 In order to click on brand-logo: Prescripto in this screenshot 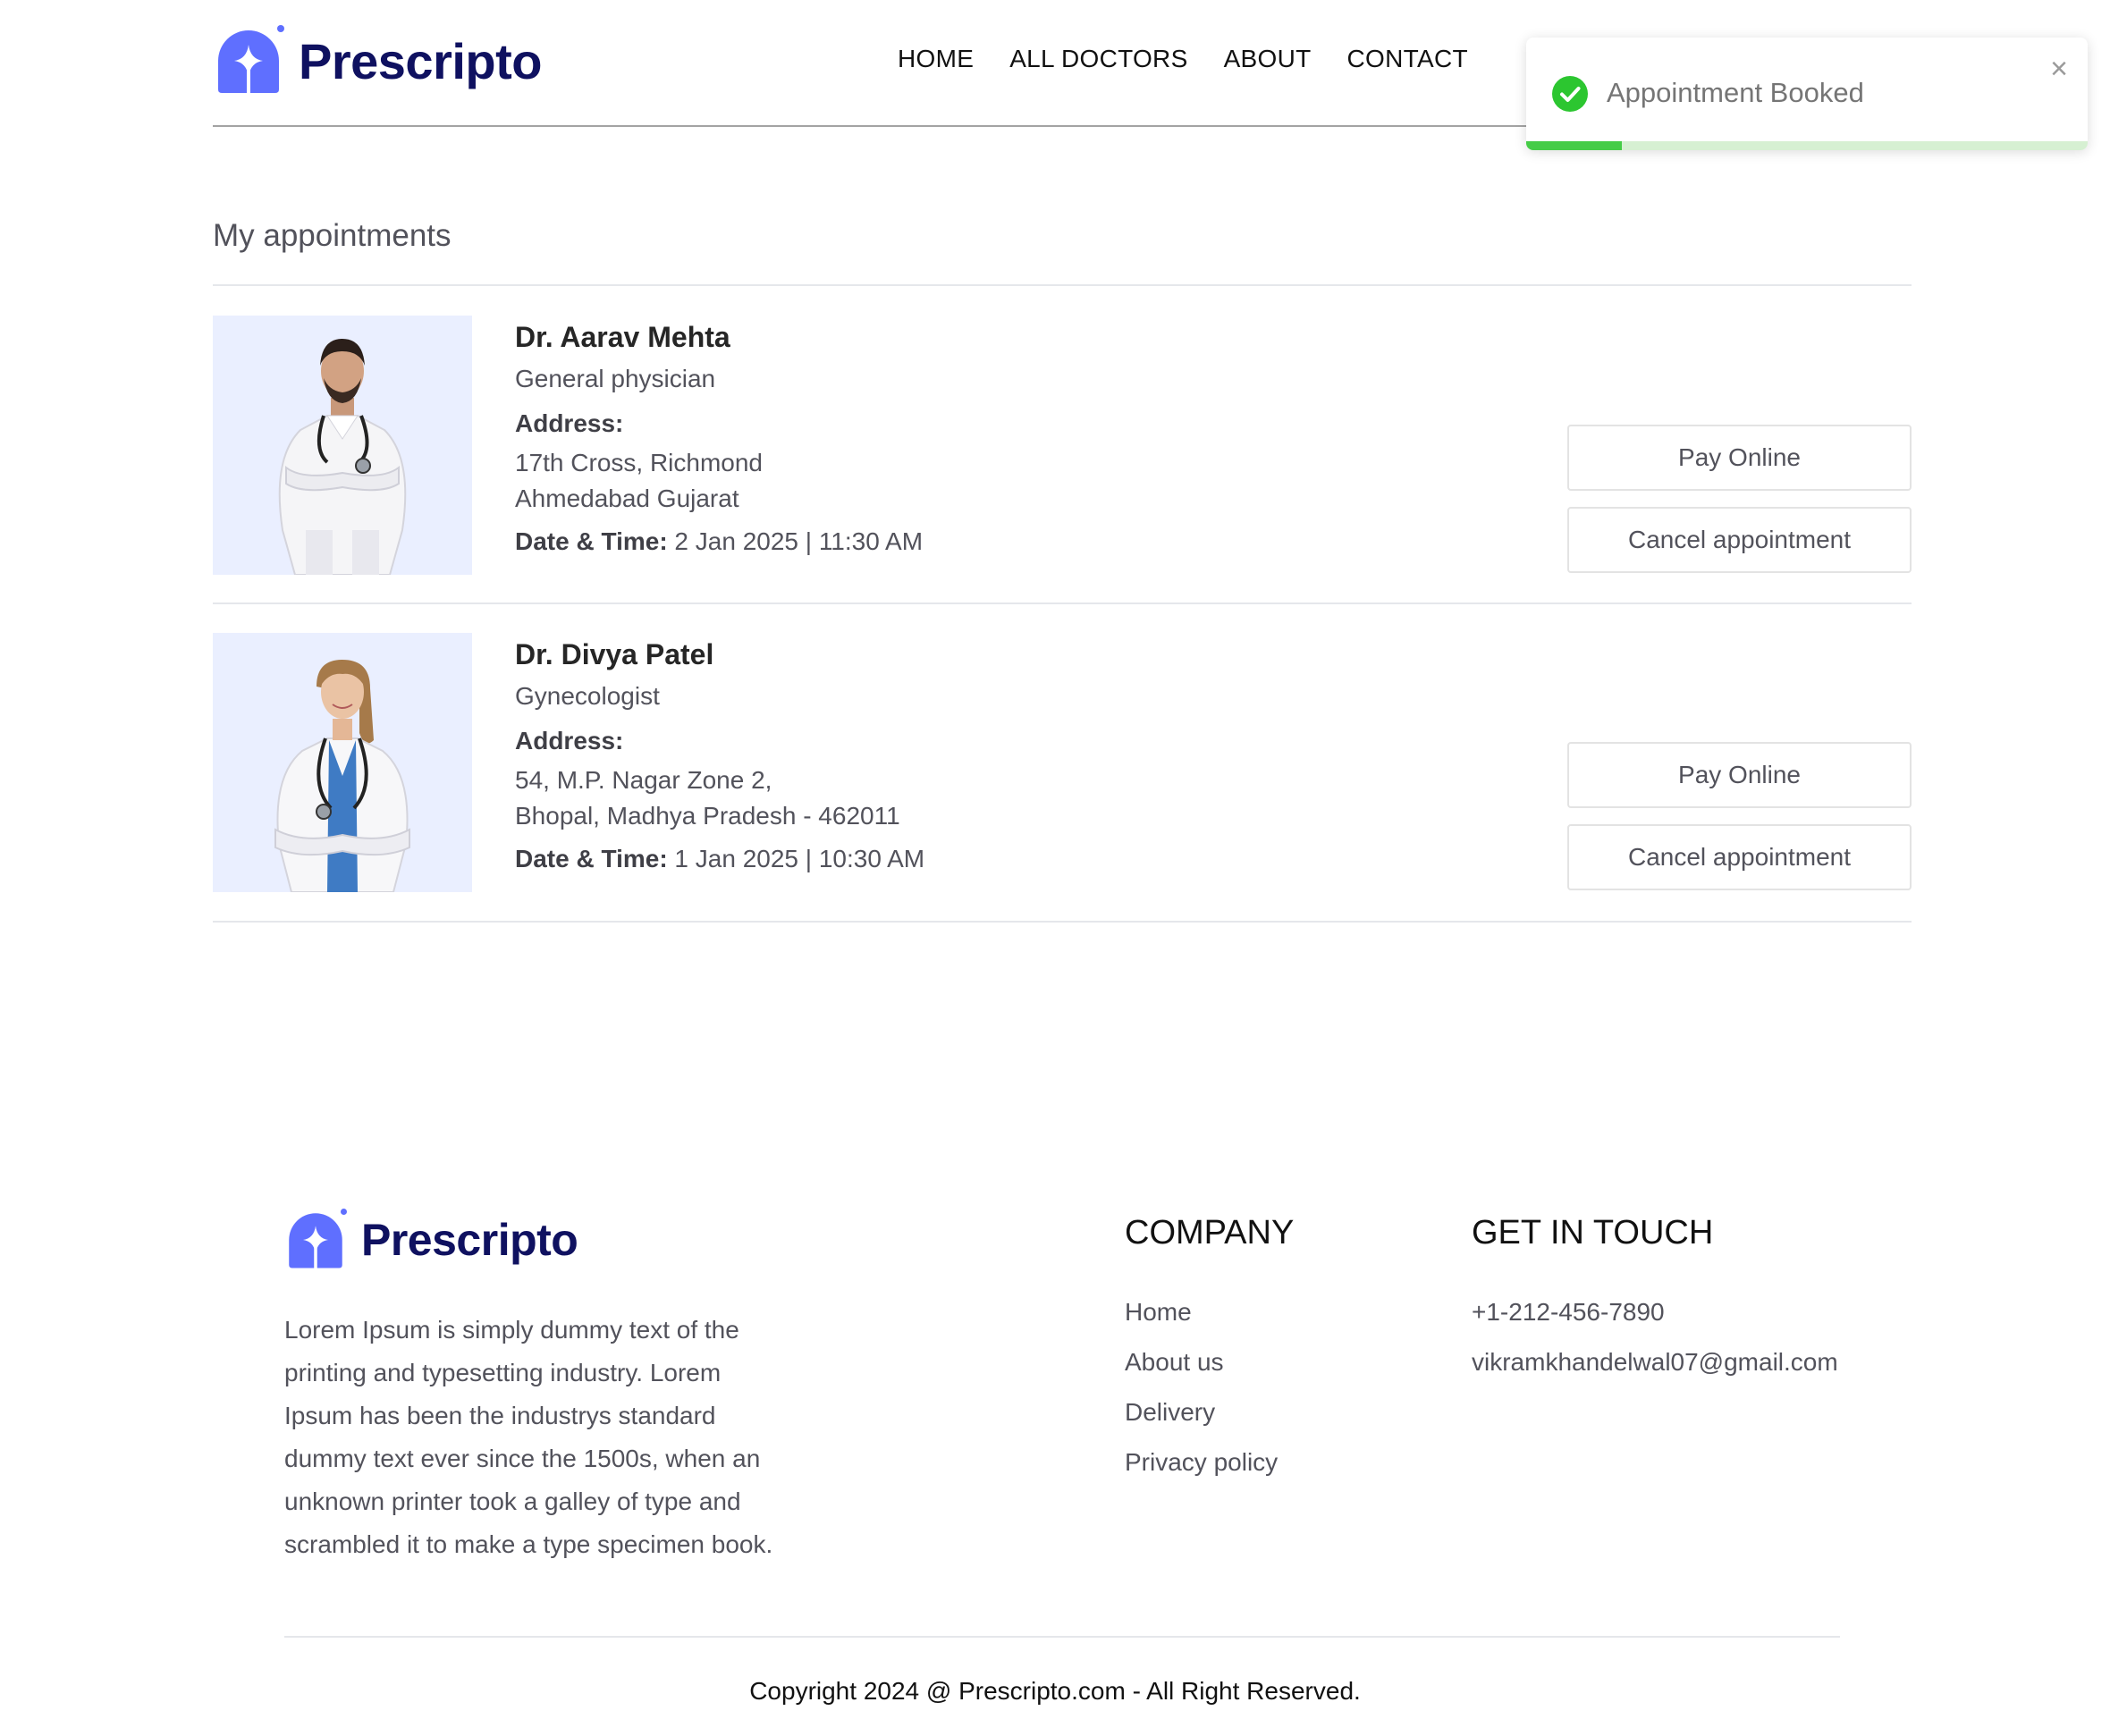, I will do `click(378, 61)`.